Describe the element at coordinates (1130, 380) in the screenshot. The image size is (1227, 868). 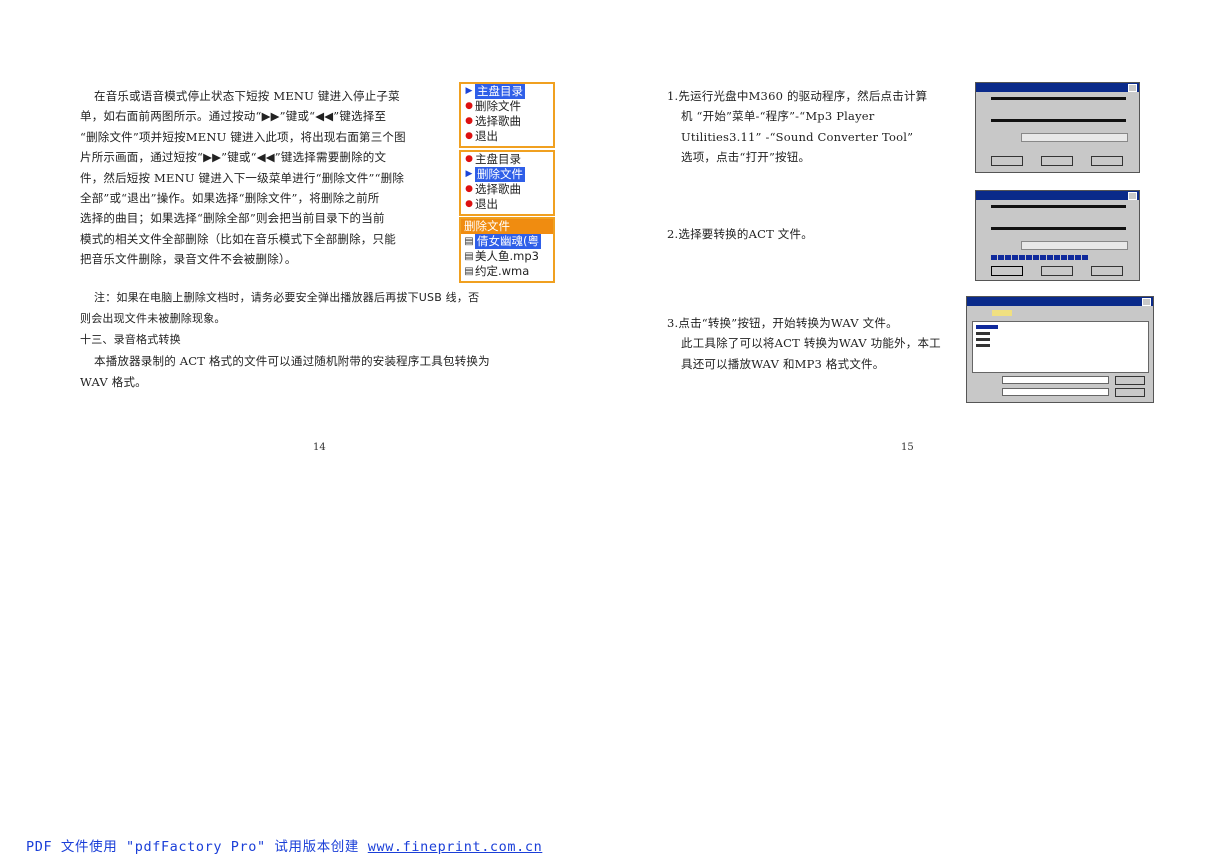
I see `open-button` at that location.